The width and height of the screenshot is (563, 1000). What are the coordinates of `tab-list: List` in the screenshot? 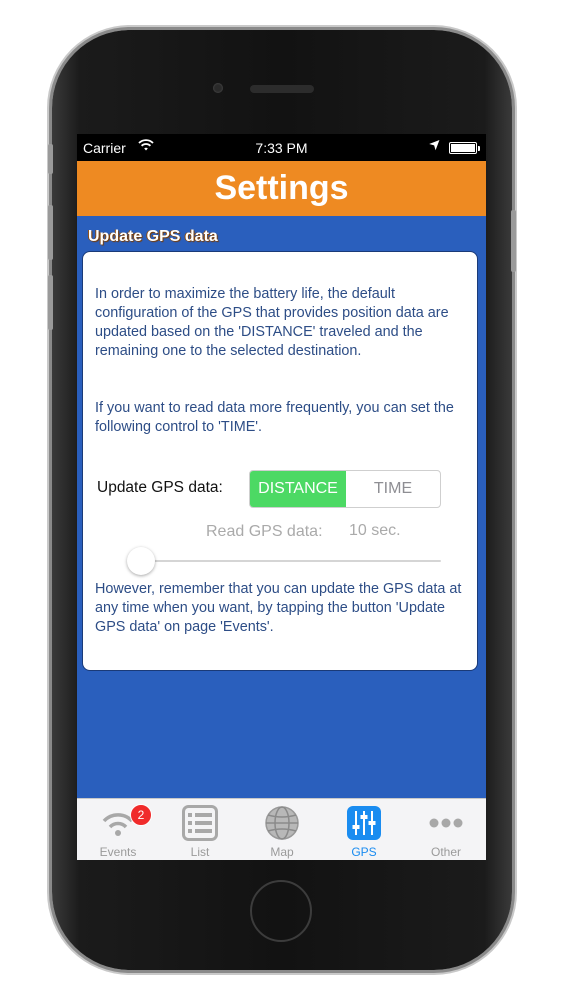 It's located at (200, 829).